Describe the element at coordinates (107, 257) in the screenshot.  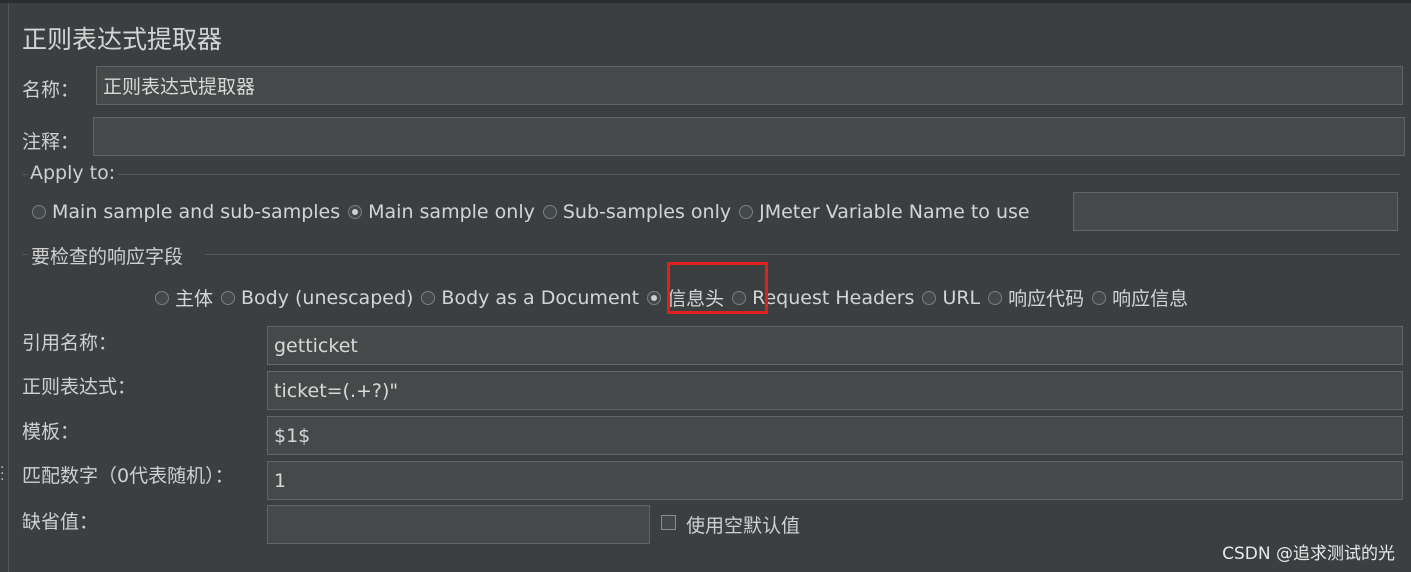
I see `response-field-legend: 要检查的响应字段` at that location.